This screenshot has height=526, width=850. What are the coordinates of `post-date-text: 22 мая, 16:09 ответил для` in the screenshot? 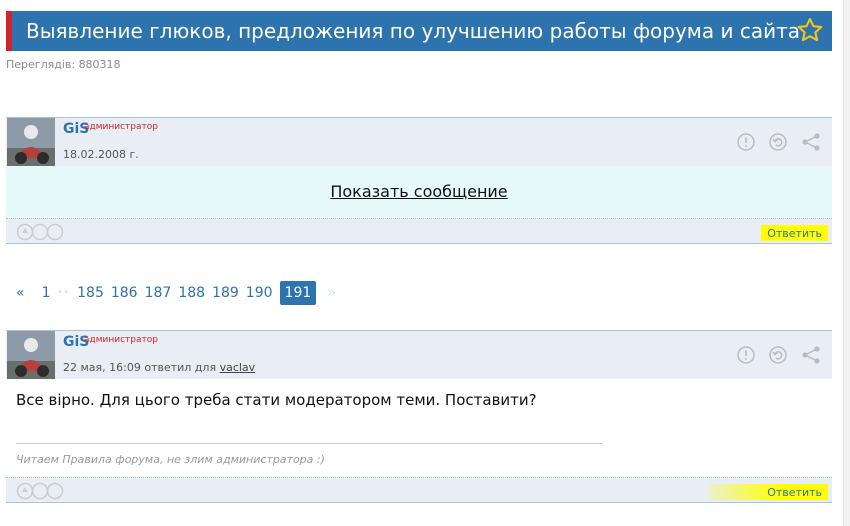 It's located at (140, 367).